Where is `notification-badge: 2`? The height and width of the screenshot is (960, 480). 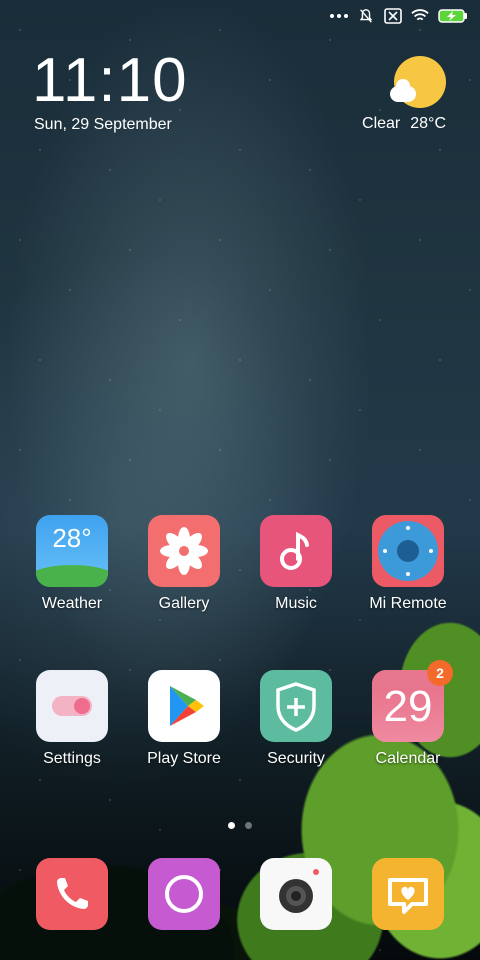
notification-badge: 2 is located at coordinates (440, 673).